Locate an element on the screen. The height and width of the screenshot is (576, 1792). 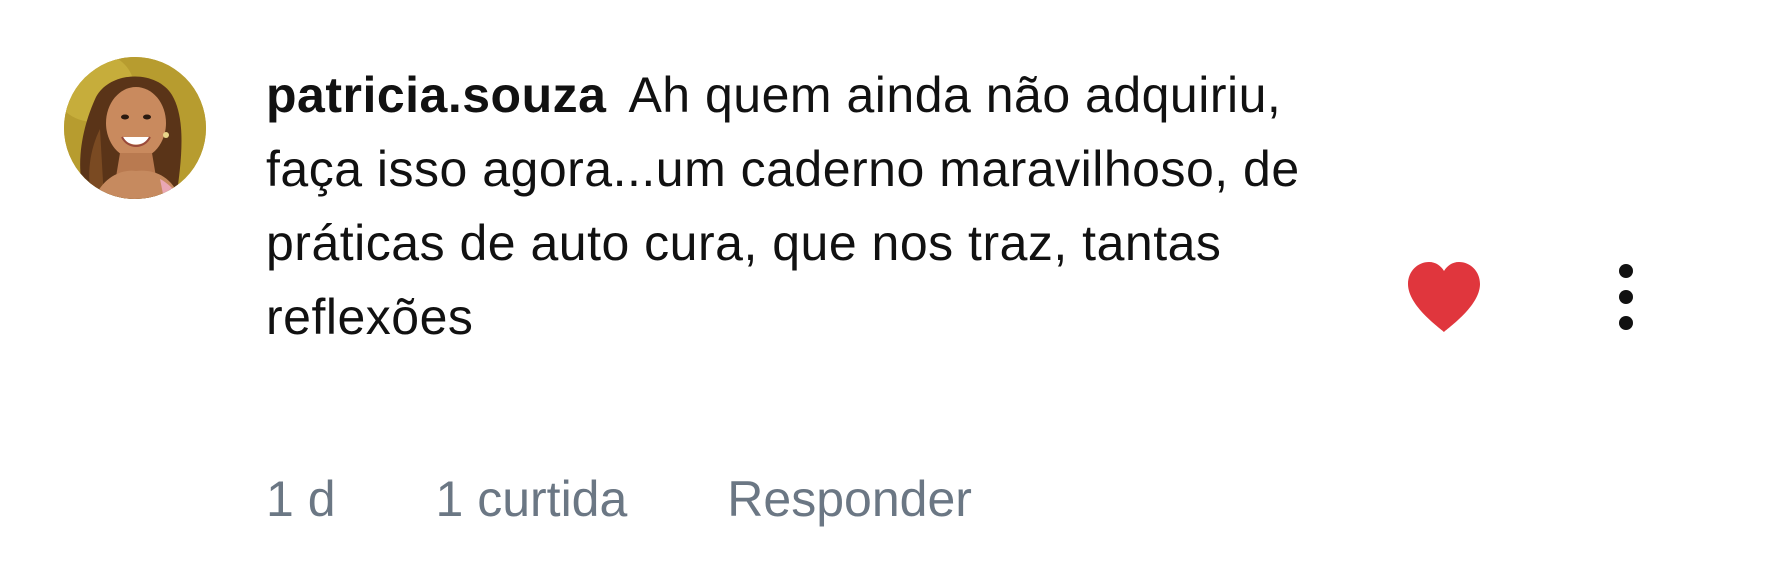
more-options-button is located at coordinates (1626, 297).